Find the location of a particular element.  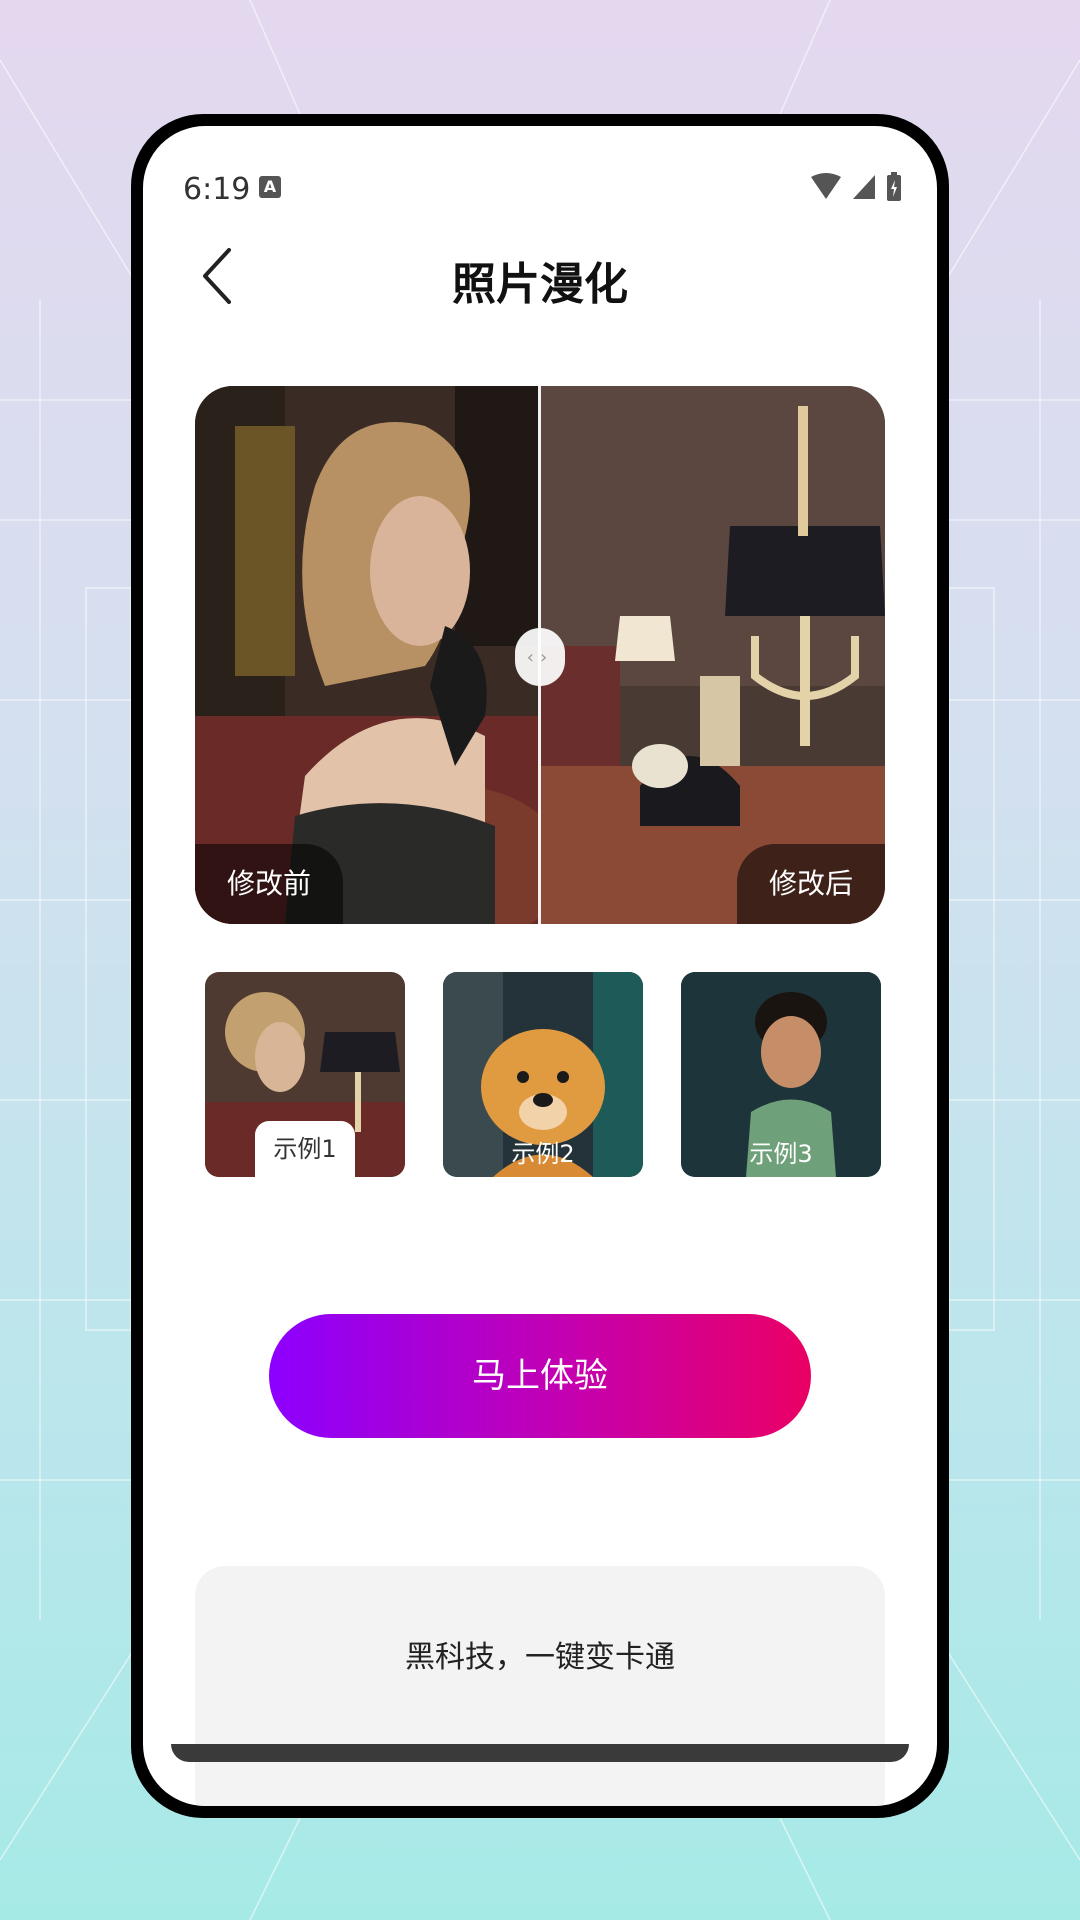

feature-card-text: 黑科技，一键变卡通 is located at coordinates (540, 1657).